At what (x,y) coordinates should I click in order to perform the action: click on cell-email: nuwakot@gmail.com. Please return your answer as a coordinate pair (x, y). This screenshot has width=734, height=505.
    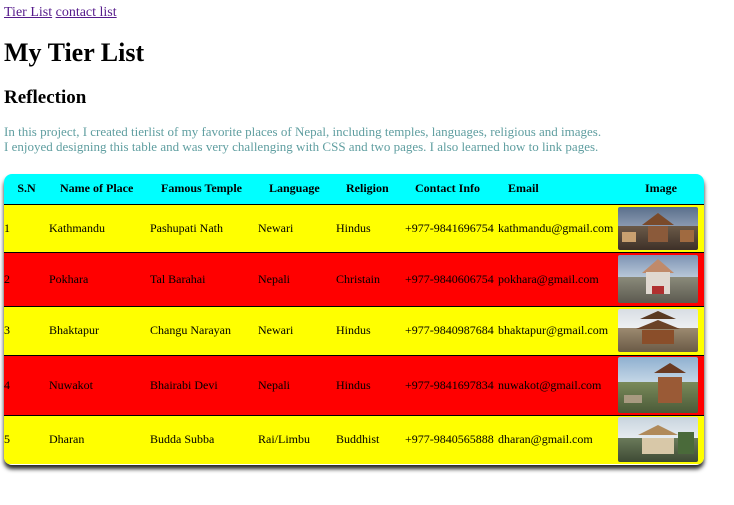
    Looking at the image, I should click on (550, 384).